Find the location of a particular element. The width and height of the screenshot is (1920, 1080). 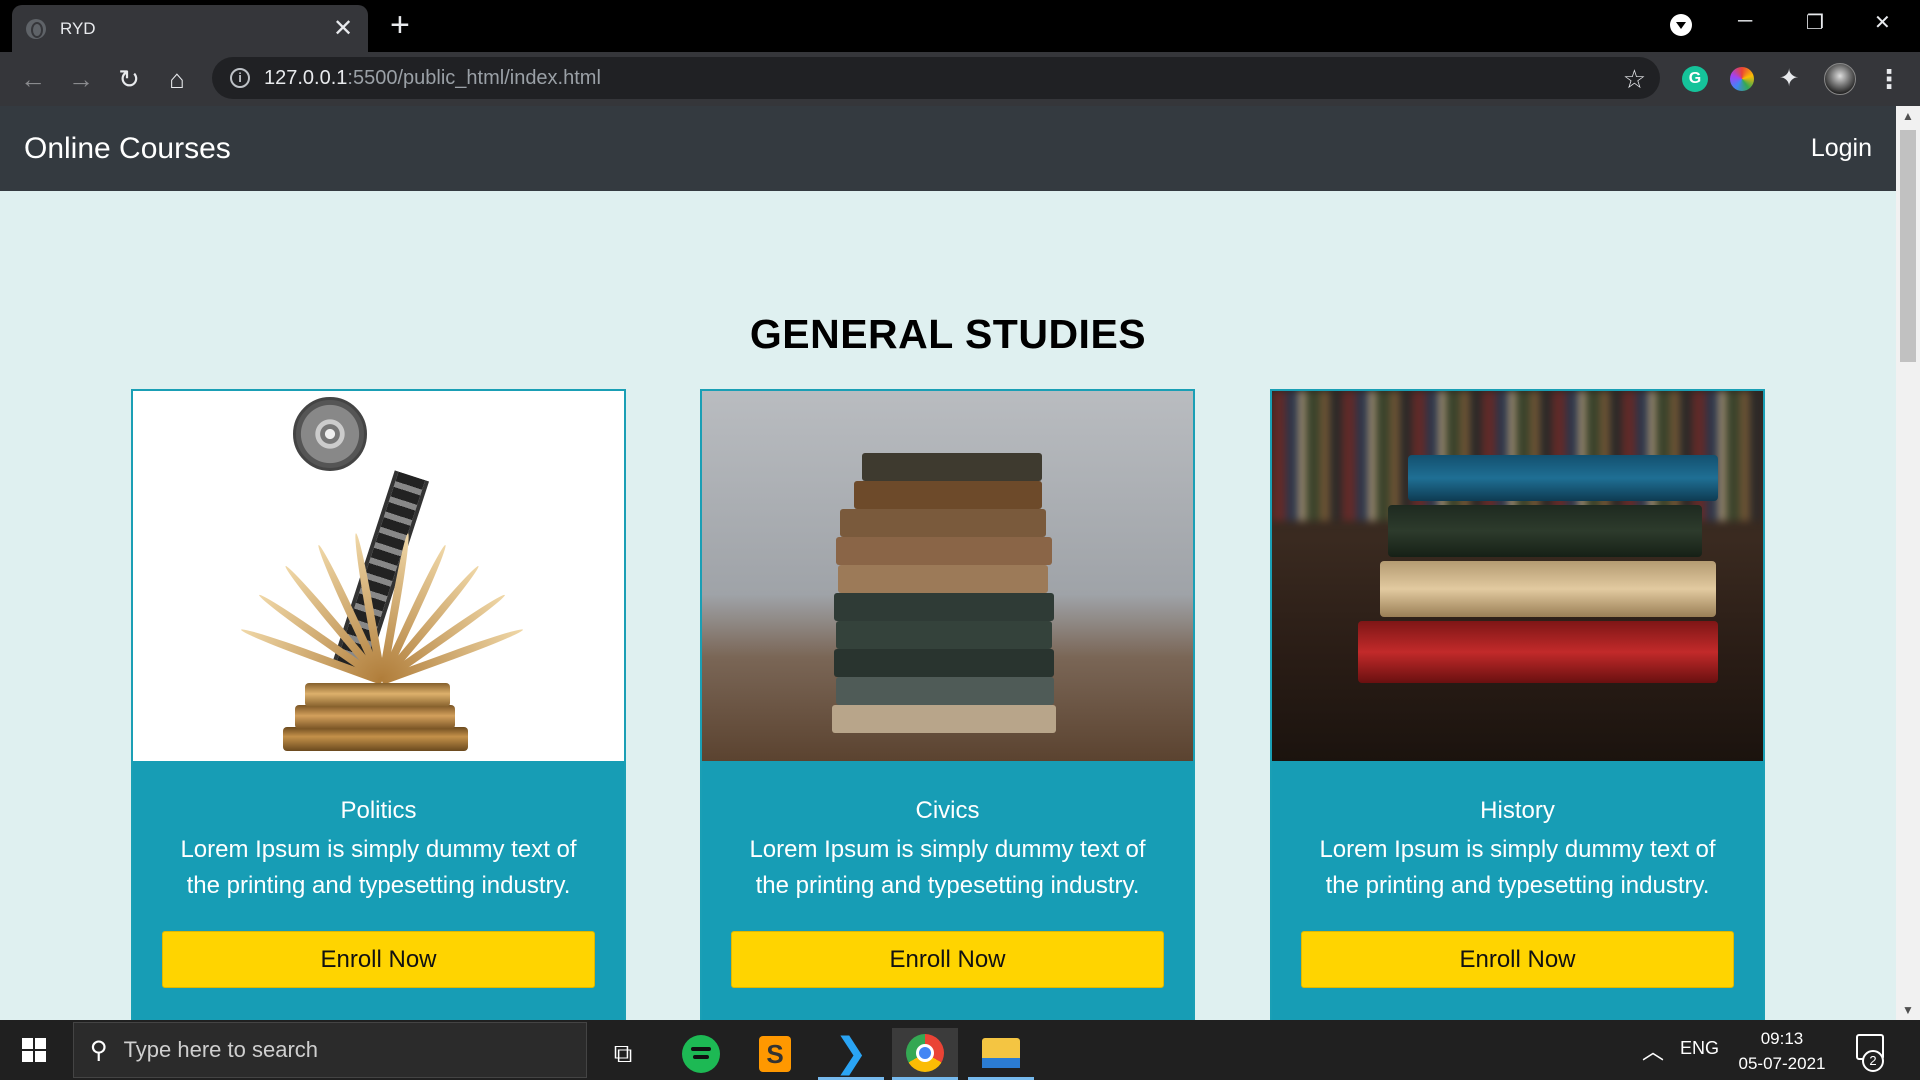

scrollbar-thumb is located at coordinates (1908, 246).